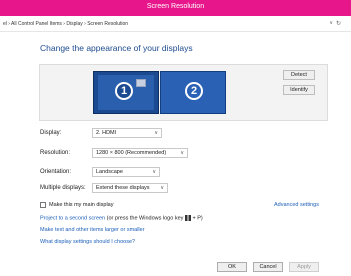 The image size is (351, 276). What do you see at coordinates (296, 205) in the screenshot?
I see `advanced-settings-link: Advanced settings` at bounding box center [296, 205].